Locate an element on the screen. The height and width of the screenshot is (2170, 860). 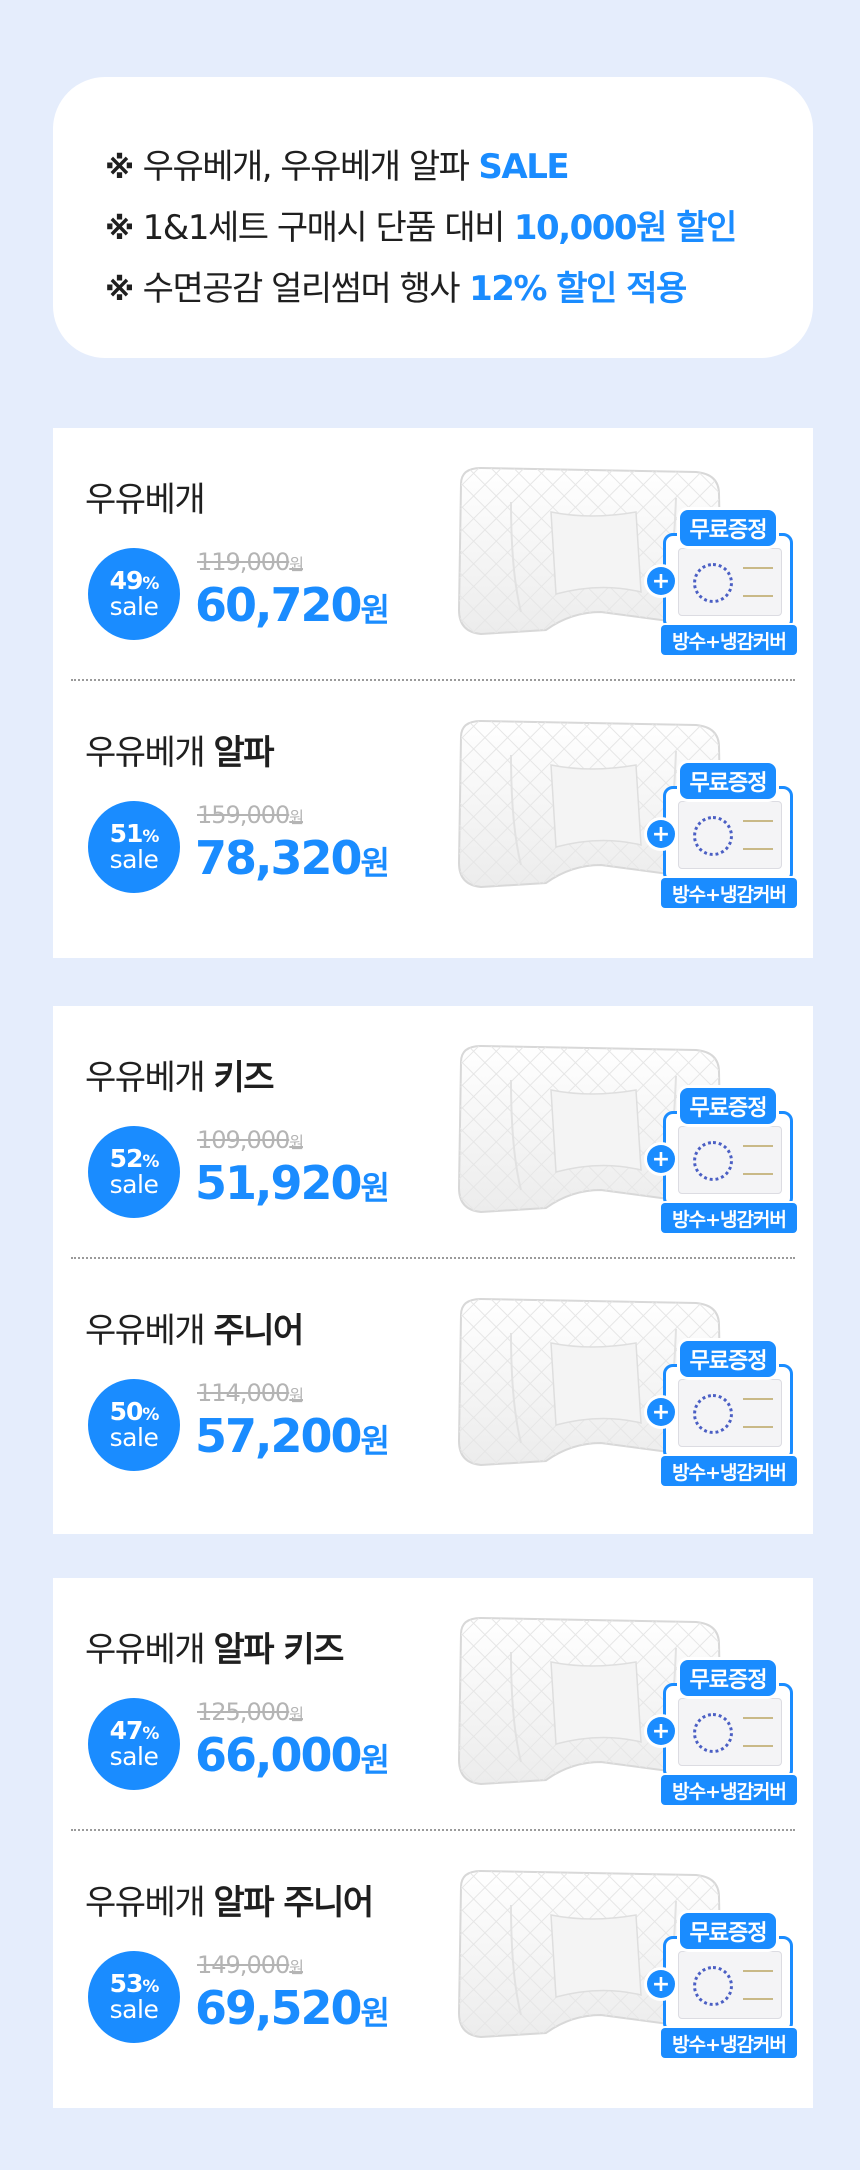
discount-badge: 51% sale is located at coordinates (134, 847).